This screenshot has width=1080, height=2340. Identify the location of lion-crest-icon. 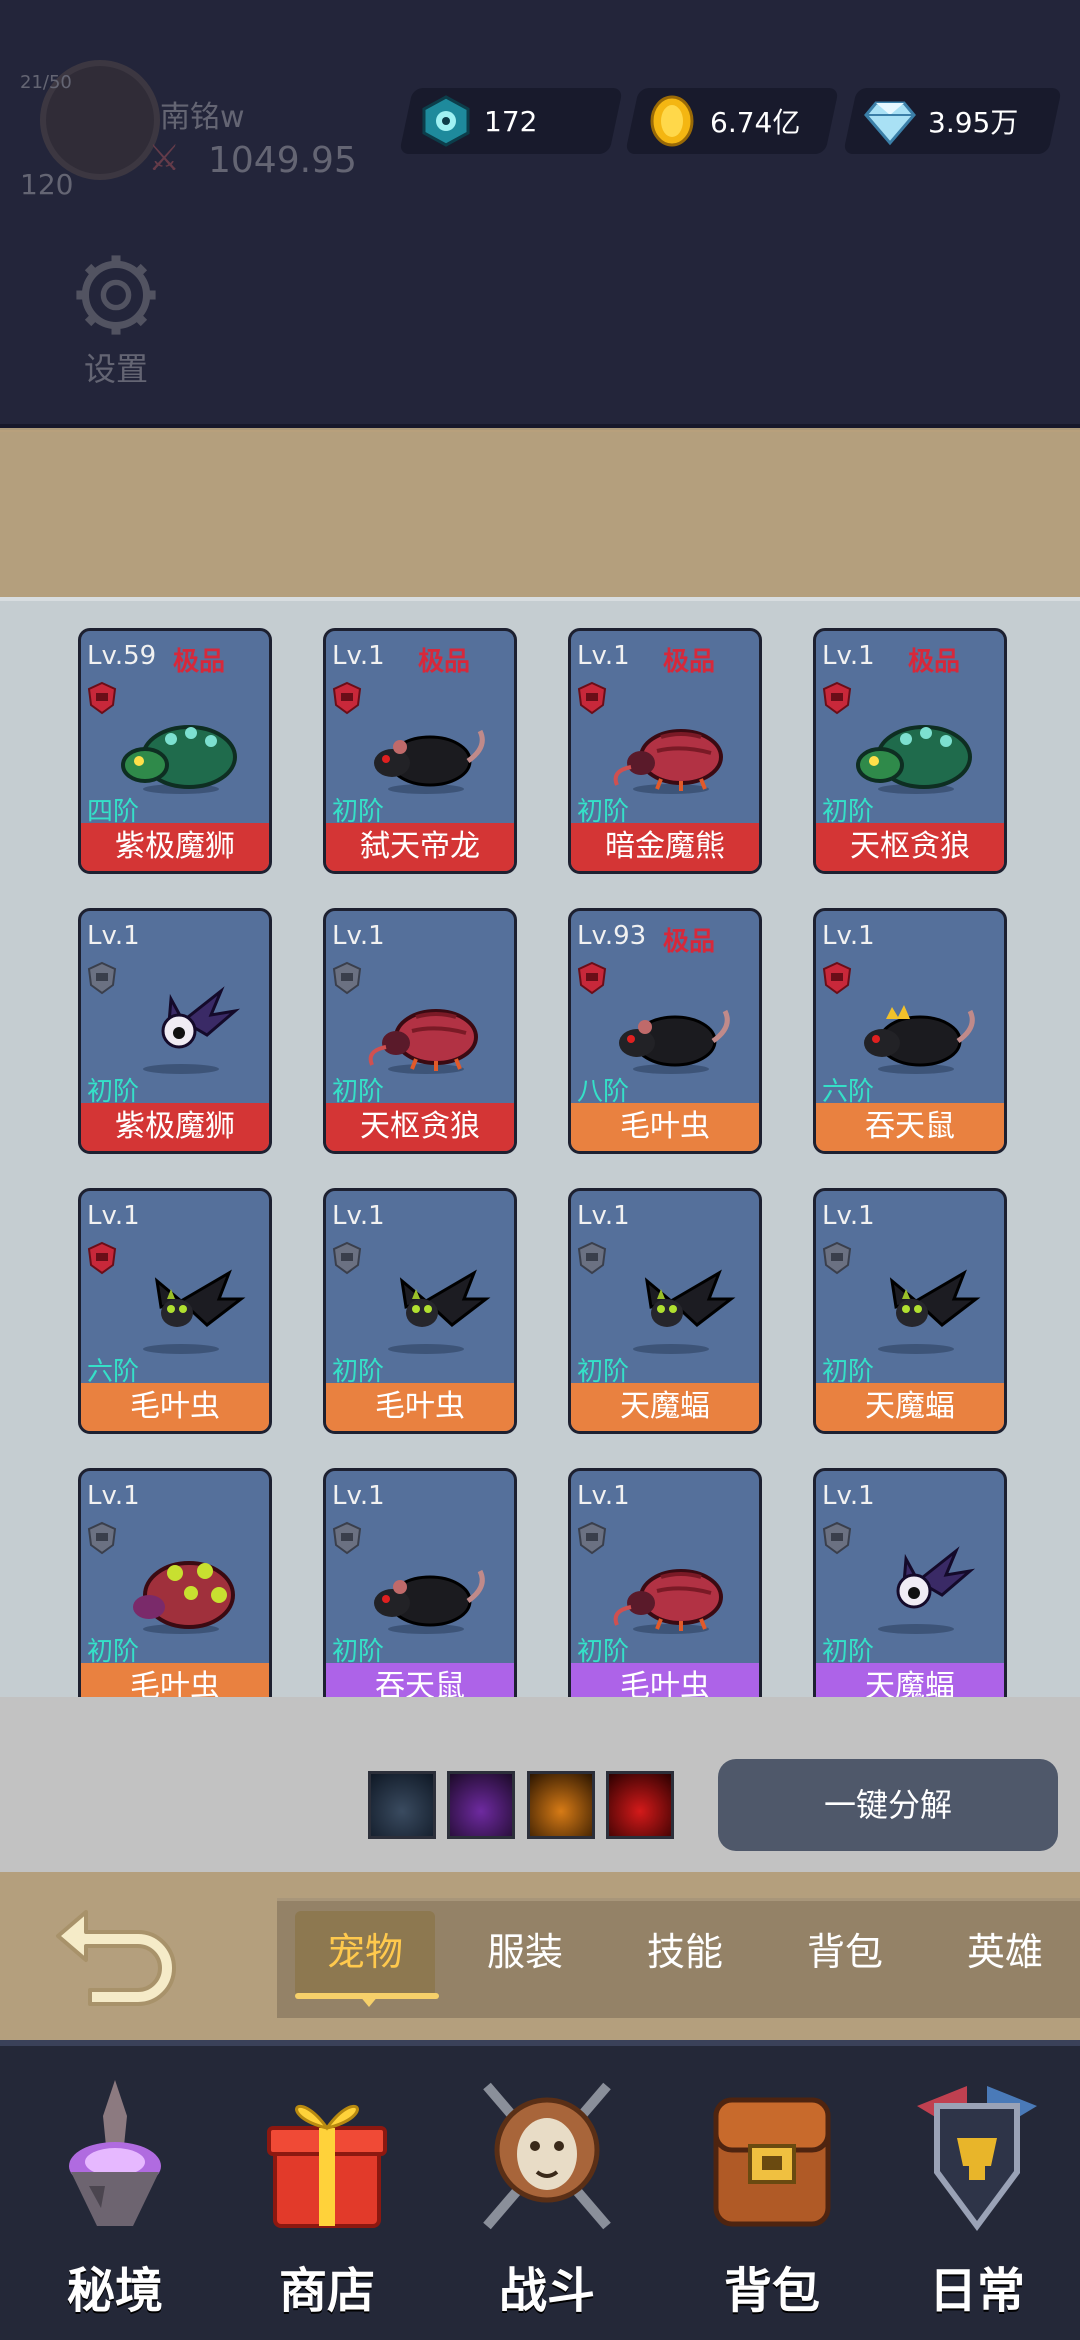
(547, 2156).